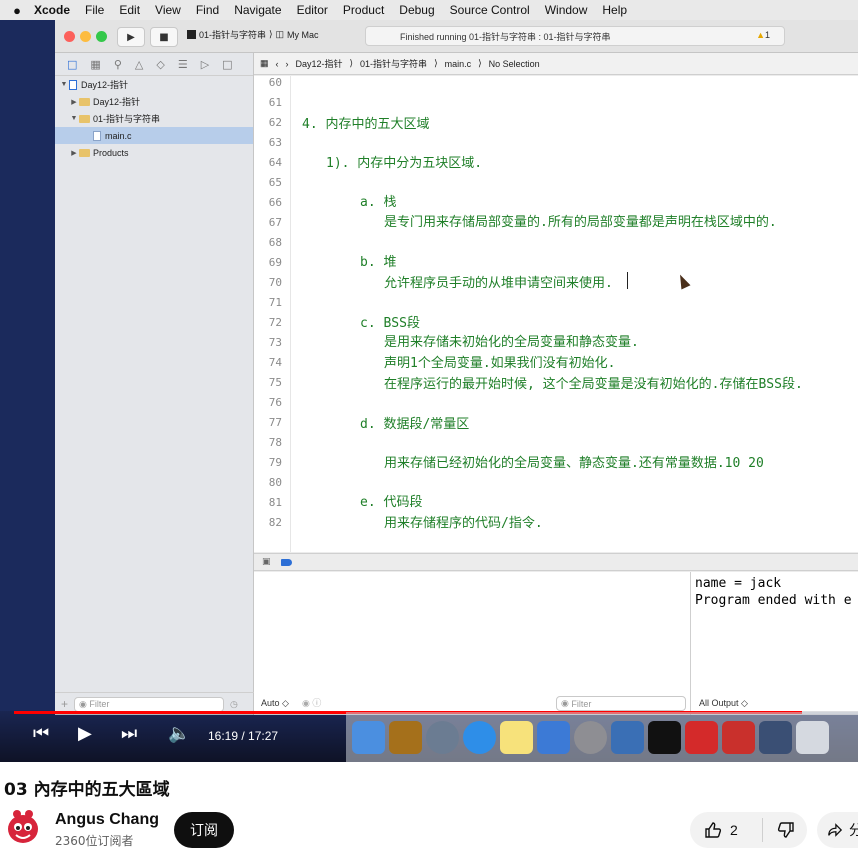  I want to click on stop-icon: ■, so click(164, 37).